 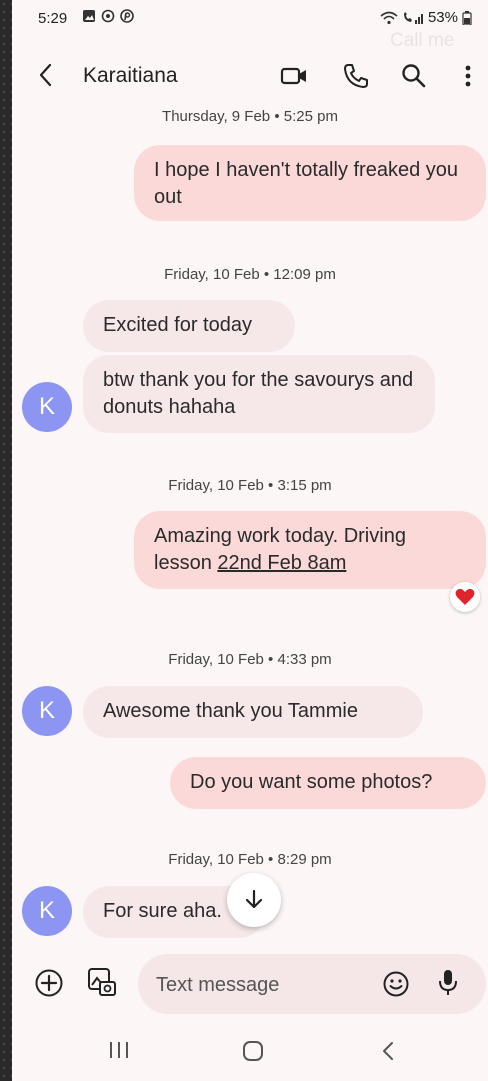 I want to click on scroll-down-icon, so click(x=254, y=899).